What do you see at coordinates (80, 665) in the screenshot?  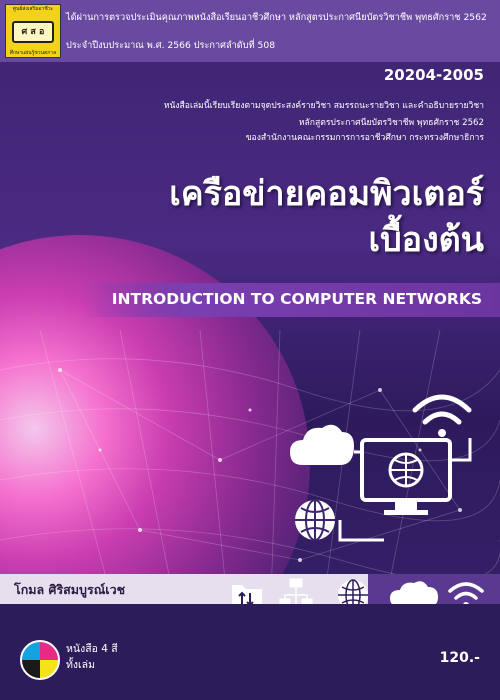 I see `color-note-line-2: ทั้งเล่ม` at bounding box center [80, 665].